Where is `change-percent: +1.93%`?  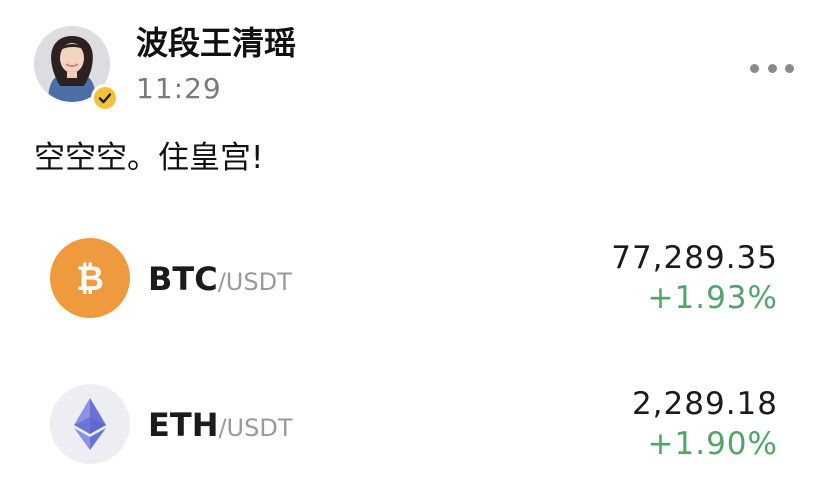
change-percent: +1.93% is located at coordinates (712, 298).